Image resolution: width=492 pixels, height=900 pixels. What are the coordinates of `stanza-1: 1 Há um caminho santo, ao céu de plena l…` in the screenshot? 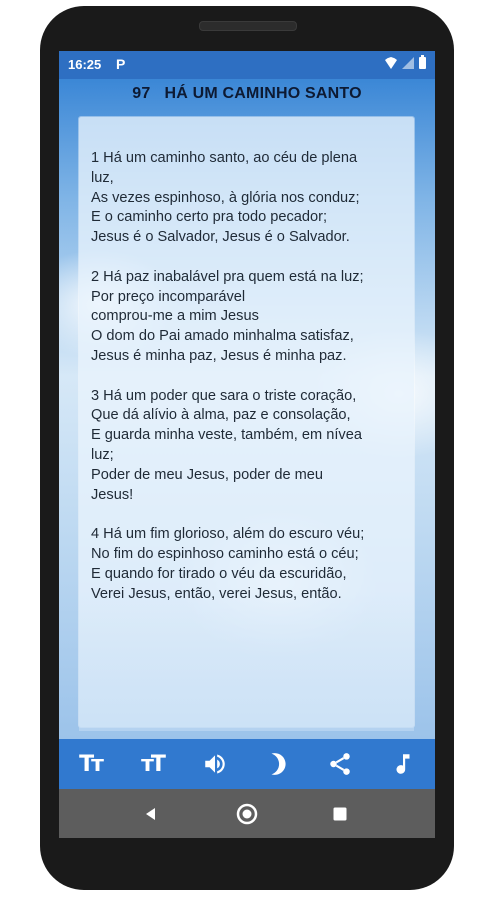 It's located at (251, 198).